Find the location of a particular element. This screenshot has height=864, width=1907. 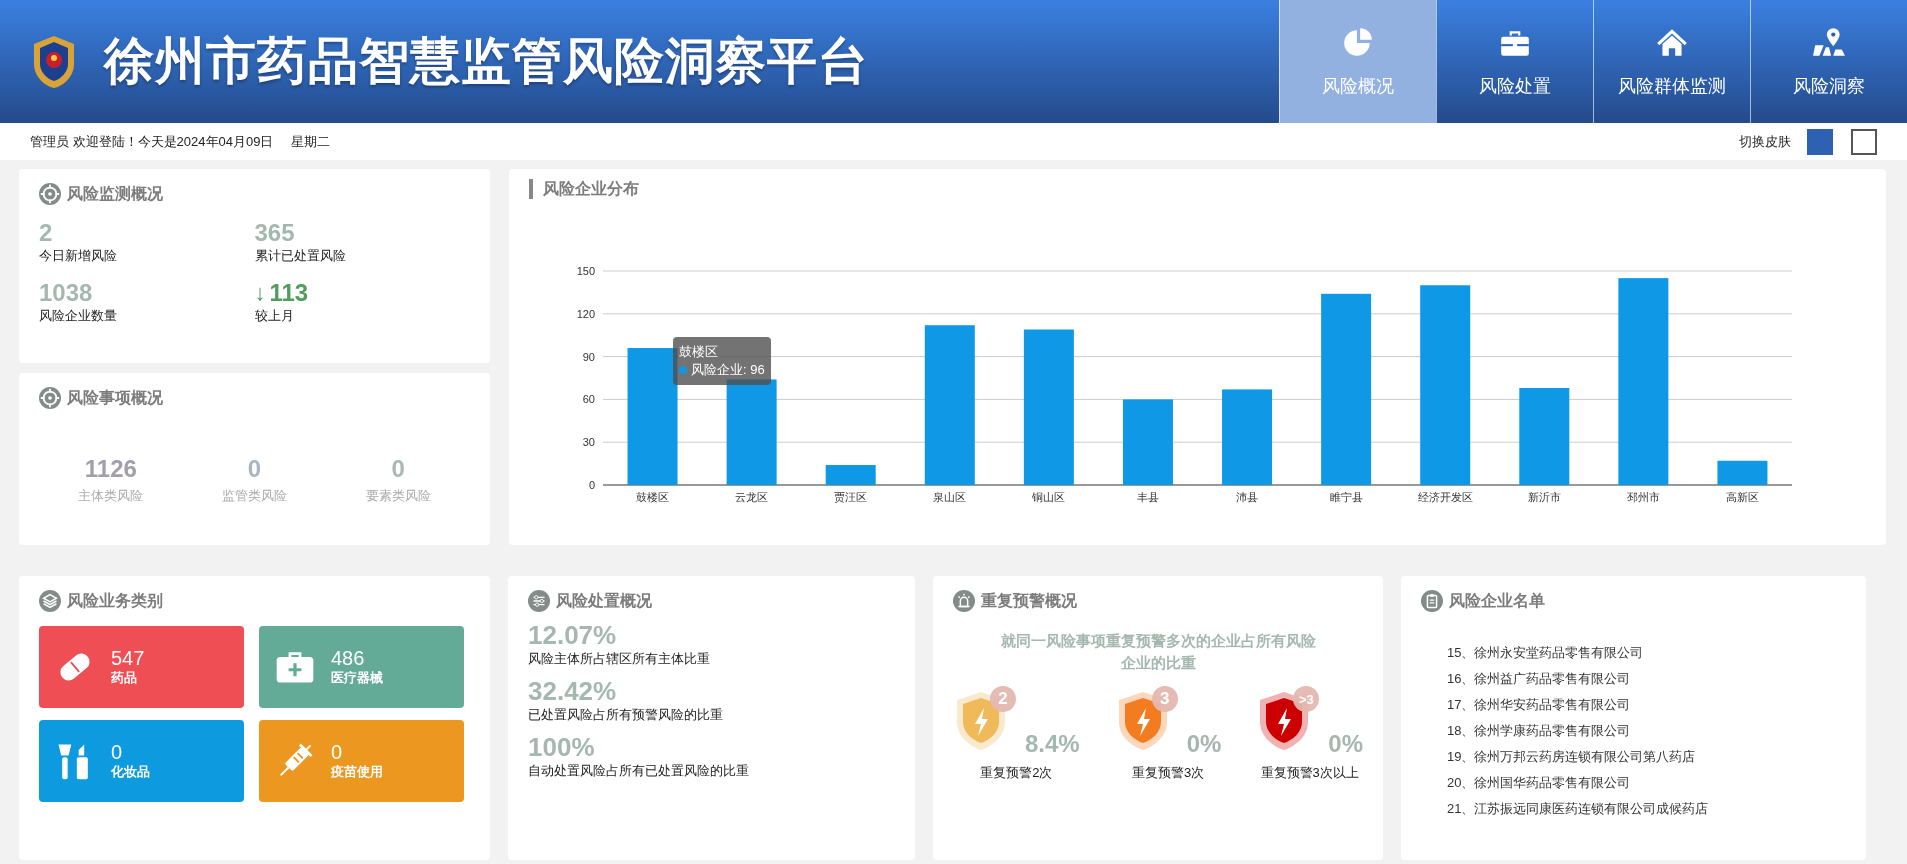

x-tick-label: 邳州市 is located at coordinates (1643, 497).